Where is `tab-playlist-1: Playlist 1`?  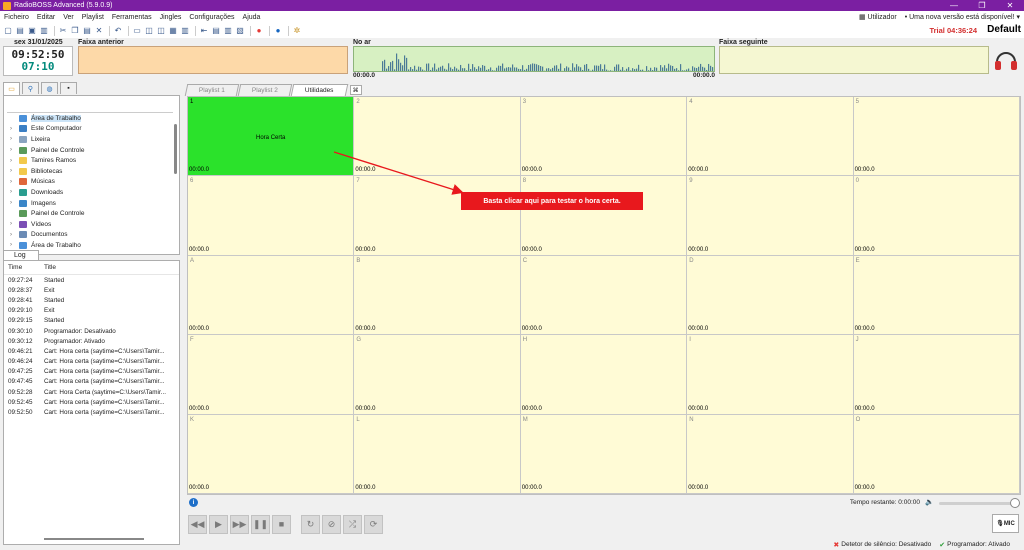
tab-playlist-1: Playlist 1 is located at coordinates (212, 90).